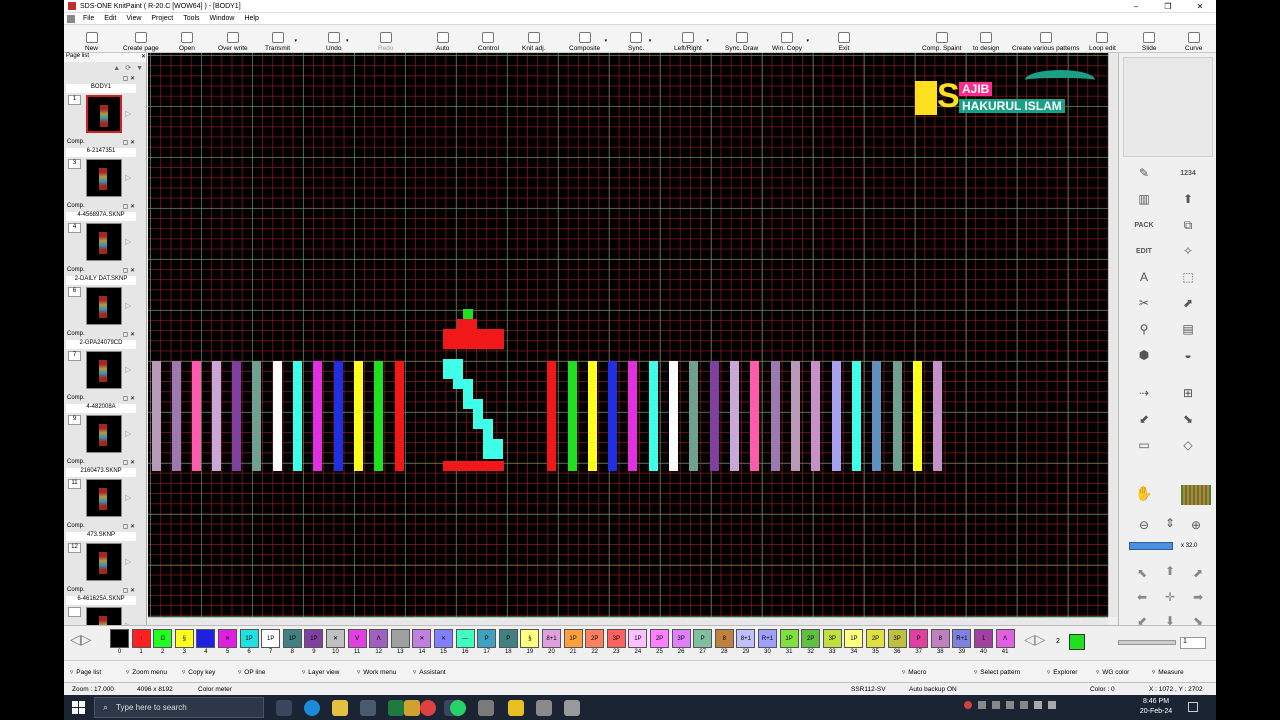 The height and width of the screenshot is (720, 1280). I want to click on toolbar-button-auto: Auto, so click(442, 39).